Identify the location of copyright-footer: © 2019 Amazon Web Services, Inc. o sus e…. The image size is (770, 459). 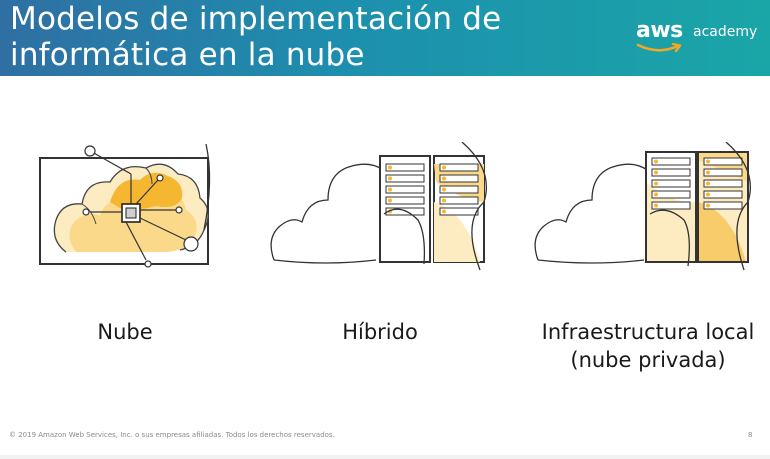
(172, 435).